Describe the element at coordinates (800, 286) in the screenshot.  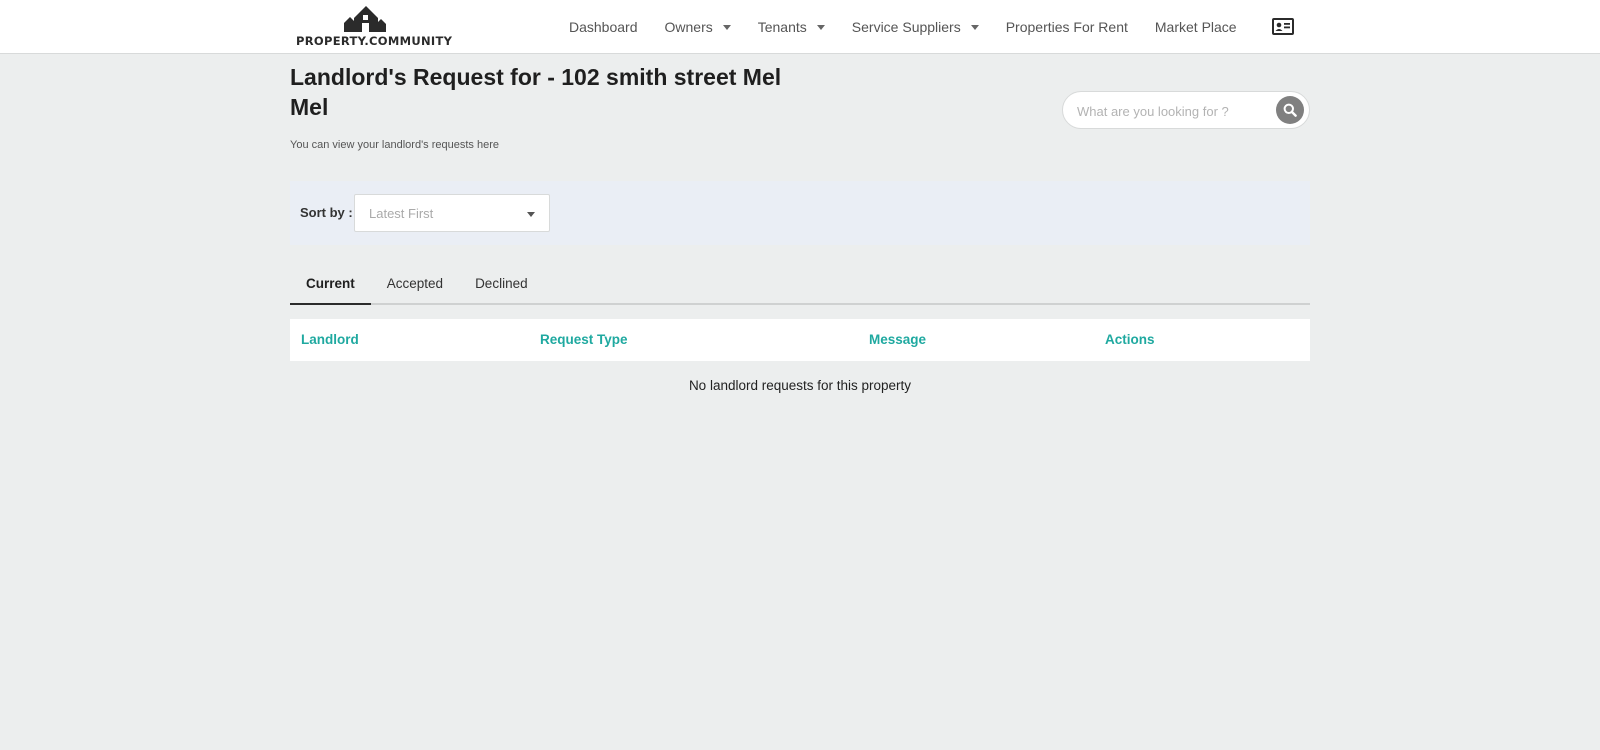
I see `request-tabs: Current Accepted Declined` at that location.